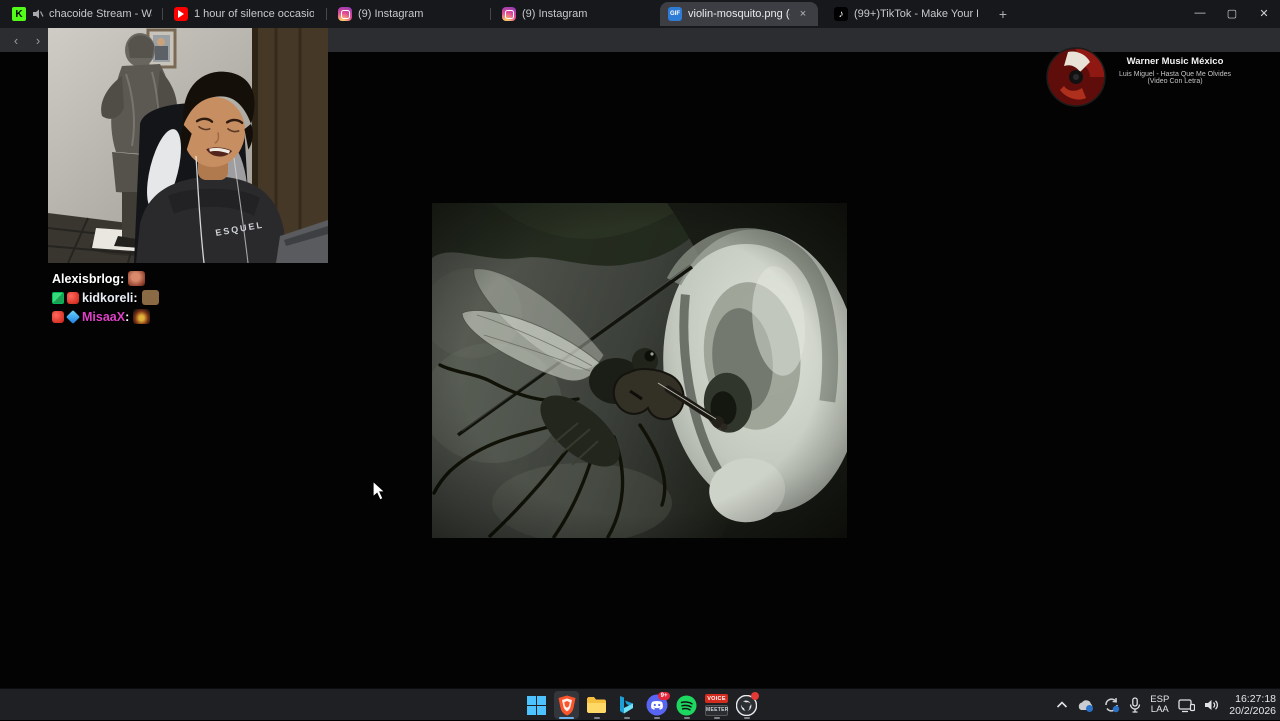 The image size is (1280, 721). Describe the element at coordinates (1255, 699) in the screenshot. I see `clock-time: 16:27:18` at that location.